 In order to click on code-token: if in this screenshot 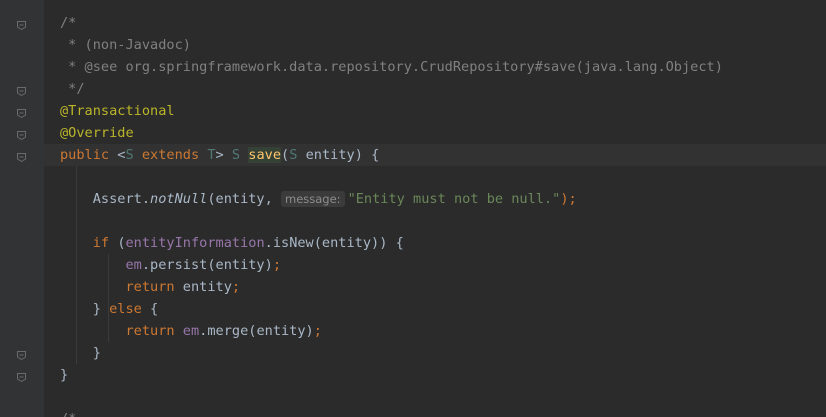, I will do `click(105, 243)`.